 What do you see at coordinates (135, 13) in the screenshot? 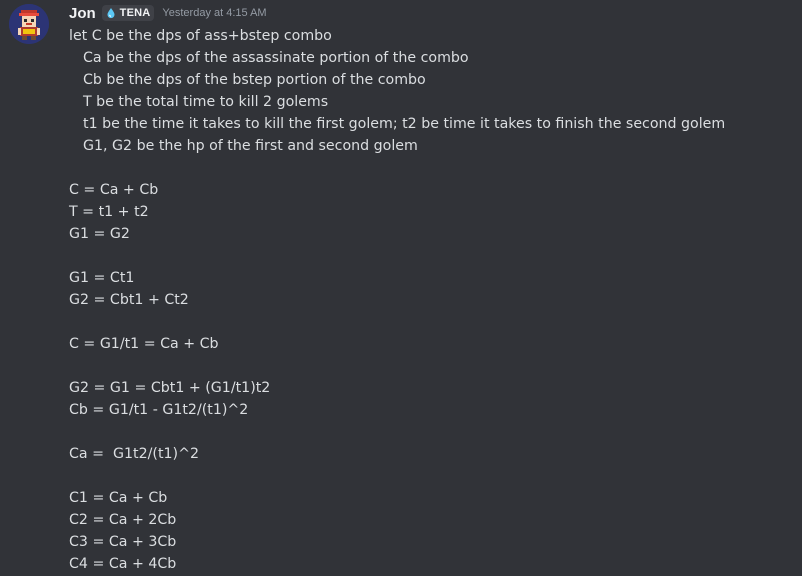
I see `server-tag-label: TENA` at bounding box center [135, 13].